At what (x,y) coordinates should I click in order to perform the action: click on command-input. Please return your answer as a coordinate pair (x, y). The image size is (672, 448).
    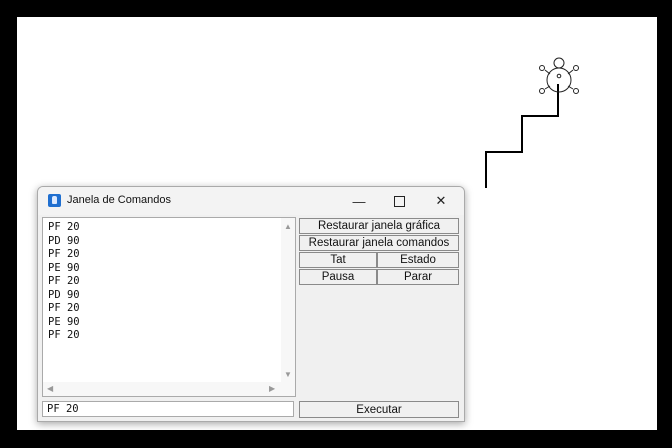
    Looking at the image, I should click on (168, 409).